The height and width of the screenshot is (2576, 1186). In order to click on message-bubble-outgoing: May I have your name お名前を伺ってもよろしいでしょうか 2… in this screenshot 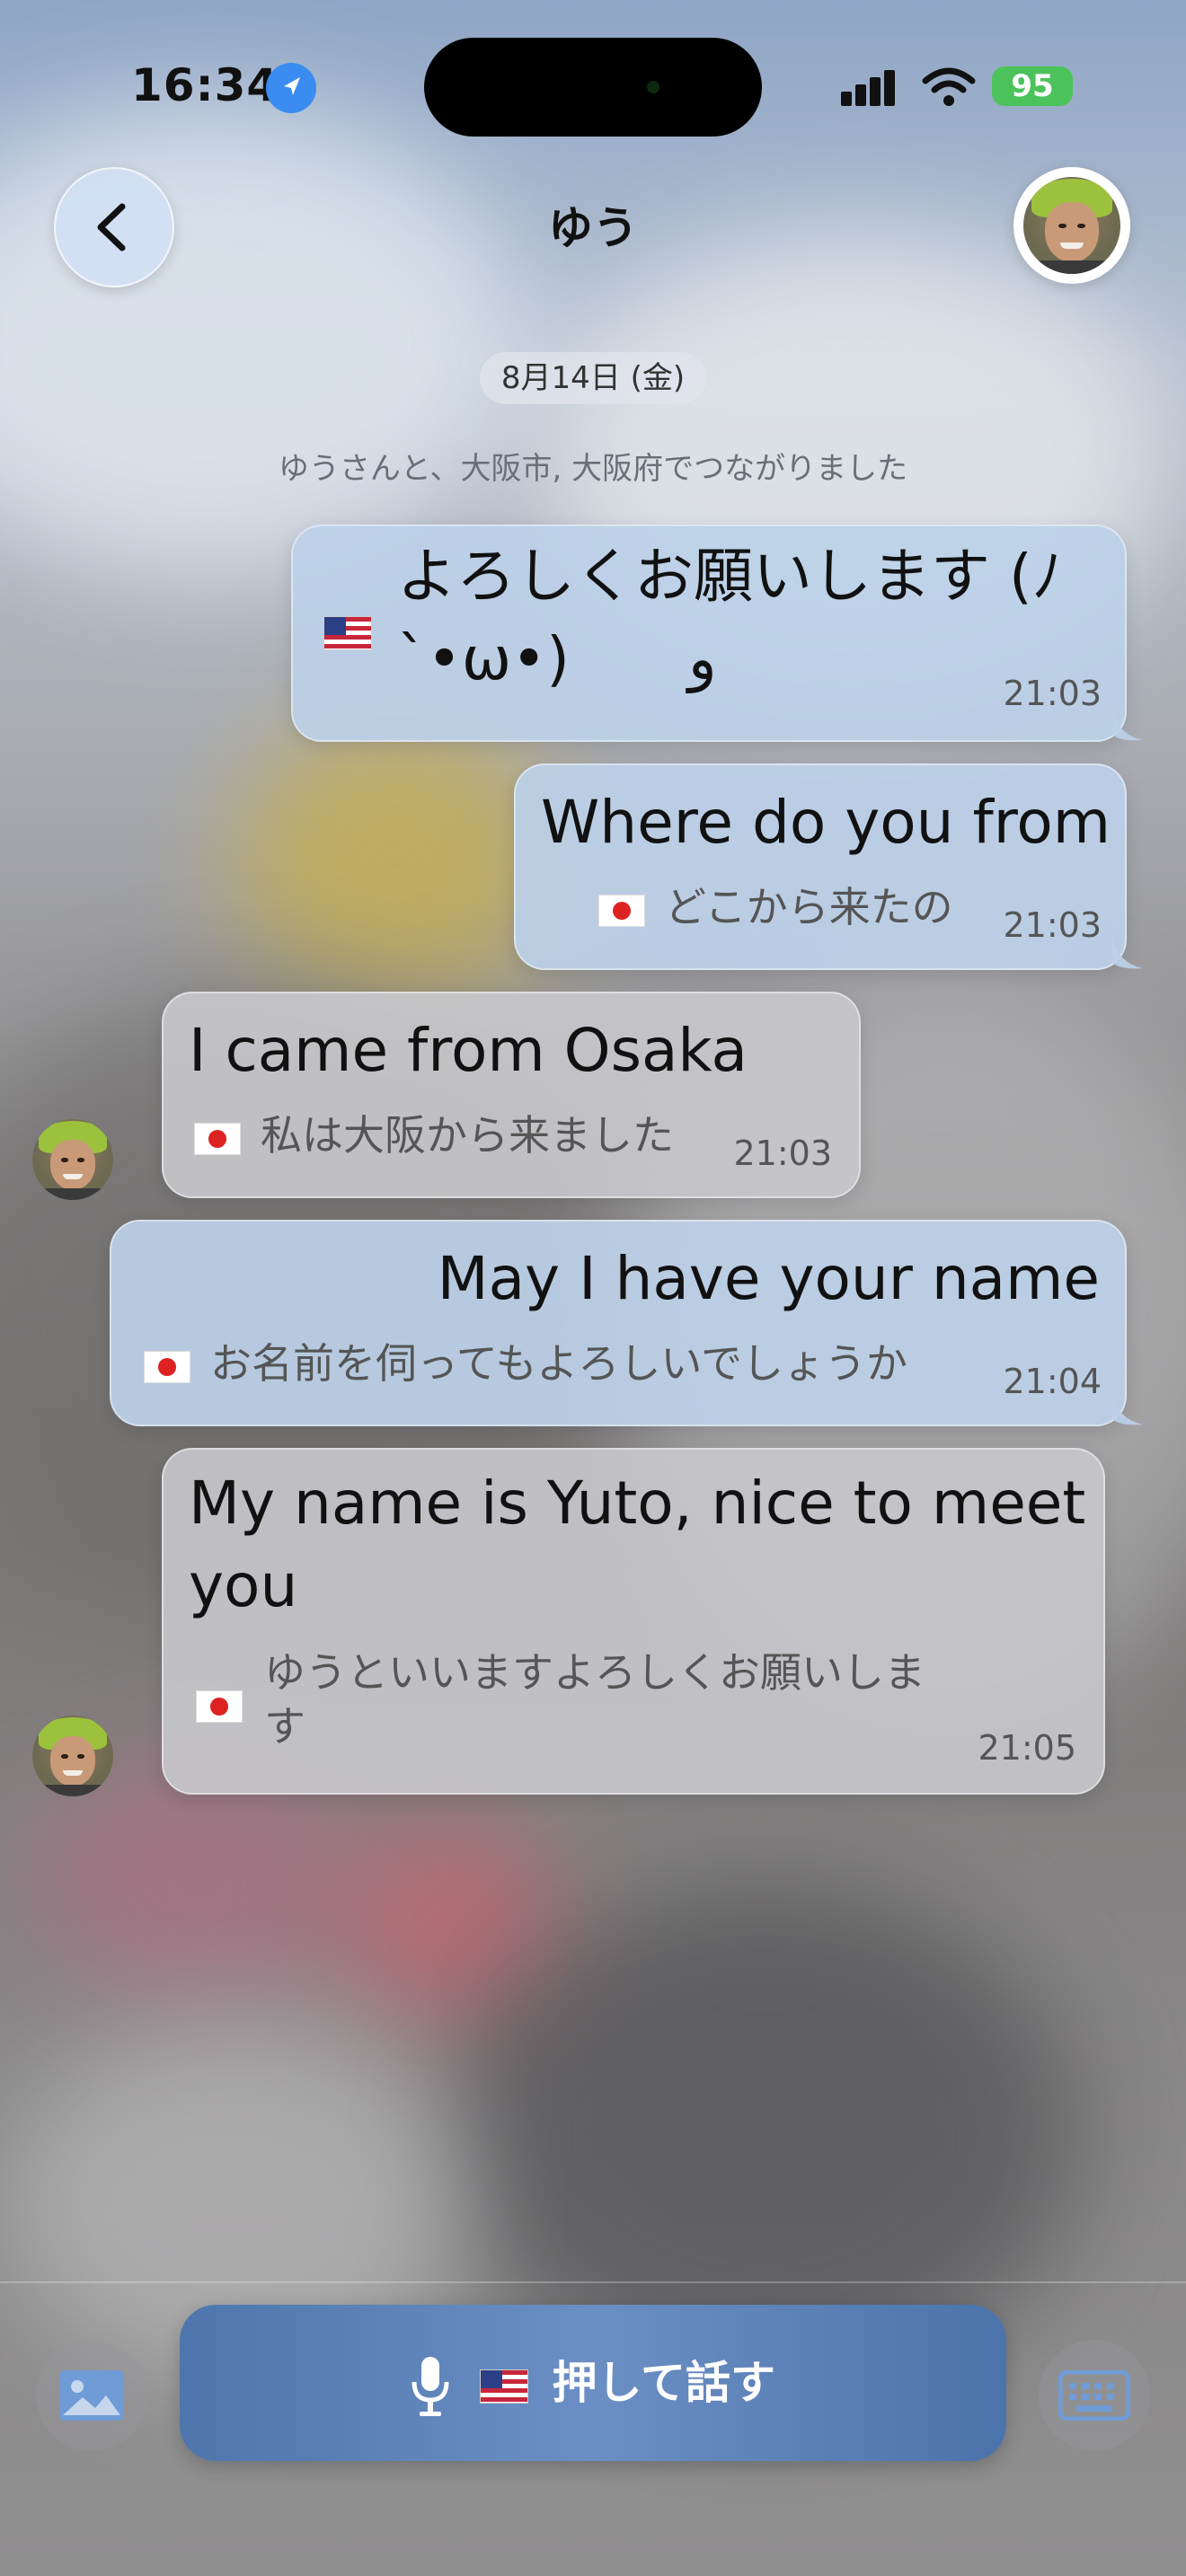, I will do `click(618, 1323)`.